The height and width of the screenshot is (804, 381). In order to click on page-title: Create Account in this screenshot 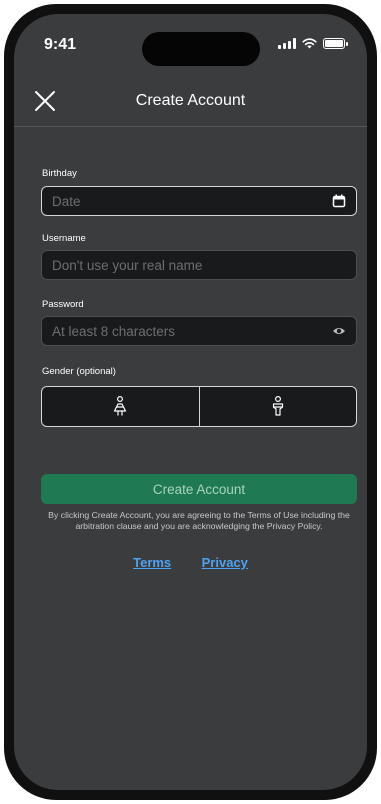, I will do `click(190, 100)`.